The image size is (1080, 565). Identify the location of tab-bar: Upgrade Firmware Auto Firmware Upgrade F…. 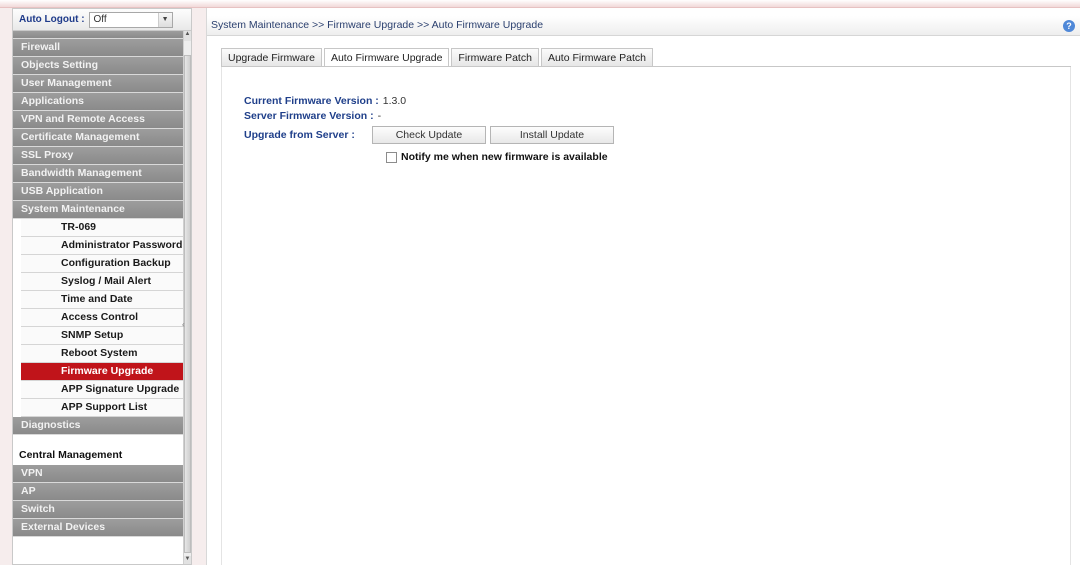
(438, 57).